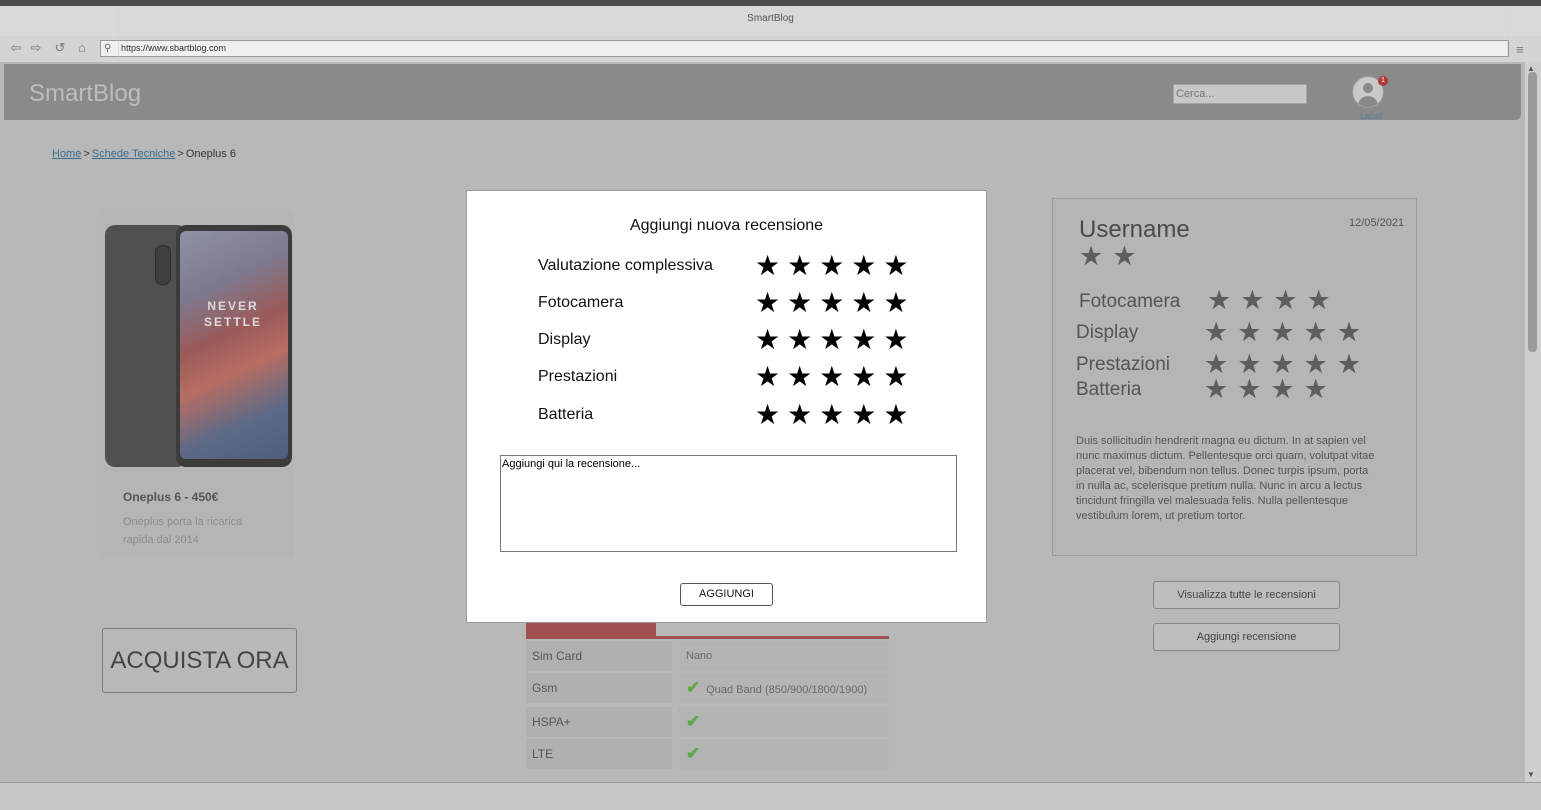  I want to click on review-label: Fotocamera, so click(1130, 301).